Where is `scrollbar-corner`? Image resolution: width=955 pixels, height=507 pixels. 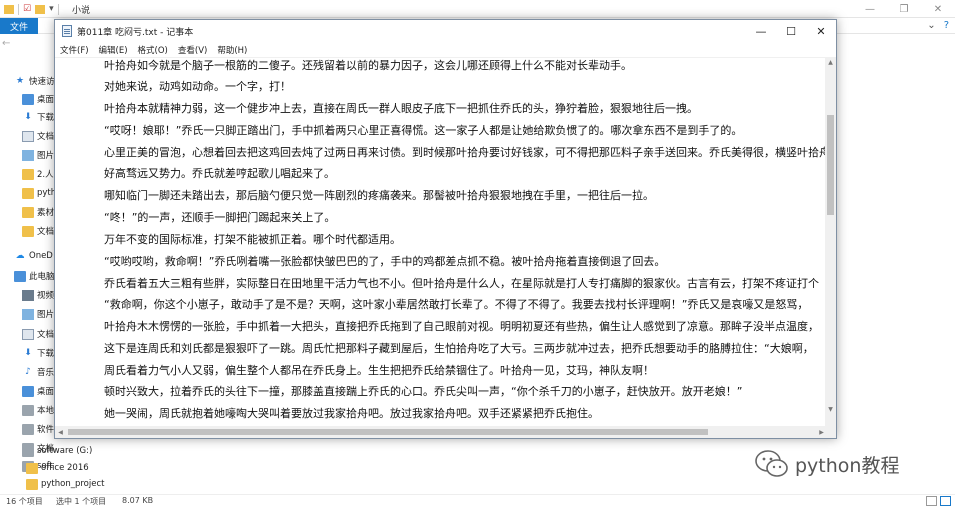 scrollbar-corner is located at coordinates (830, 432).